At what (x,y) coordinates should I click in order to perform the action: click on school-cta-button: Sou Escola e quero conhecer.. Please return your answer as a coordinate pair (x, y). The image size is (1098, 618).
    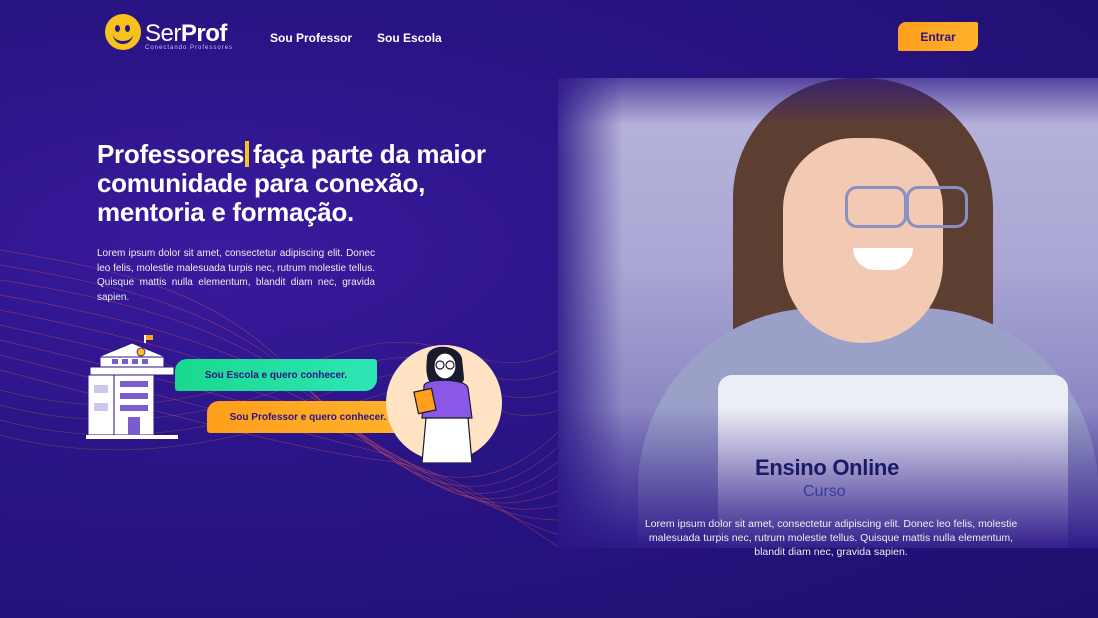
    Looking at the image, I should click on (276, 375).